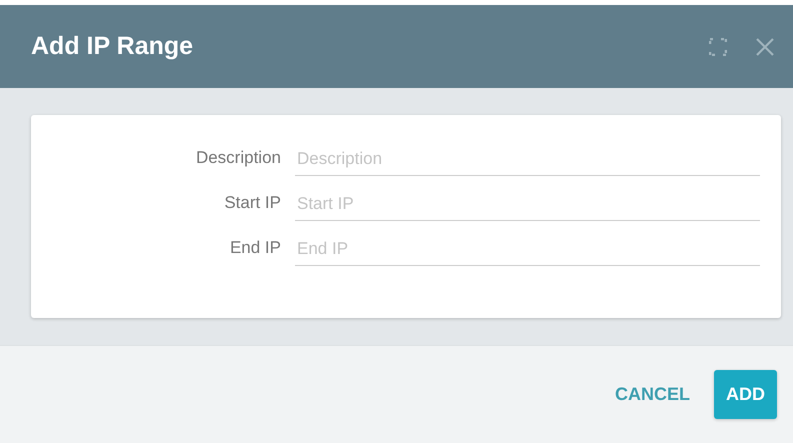  I want to click on input-field: Start IP, so click(527, 204).